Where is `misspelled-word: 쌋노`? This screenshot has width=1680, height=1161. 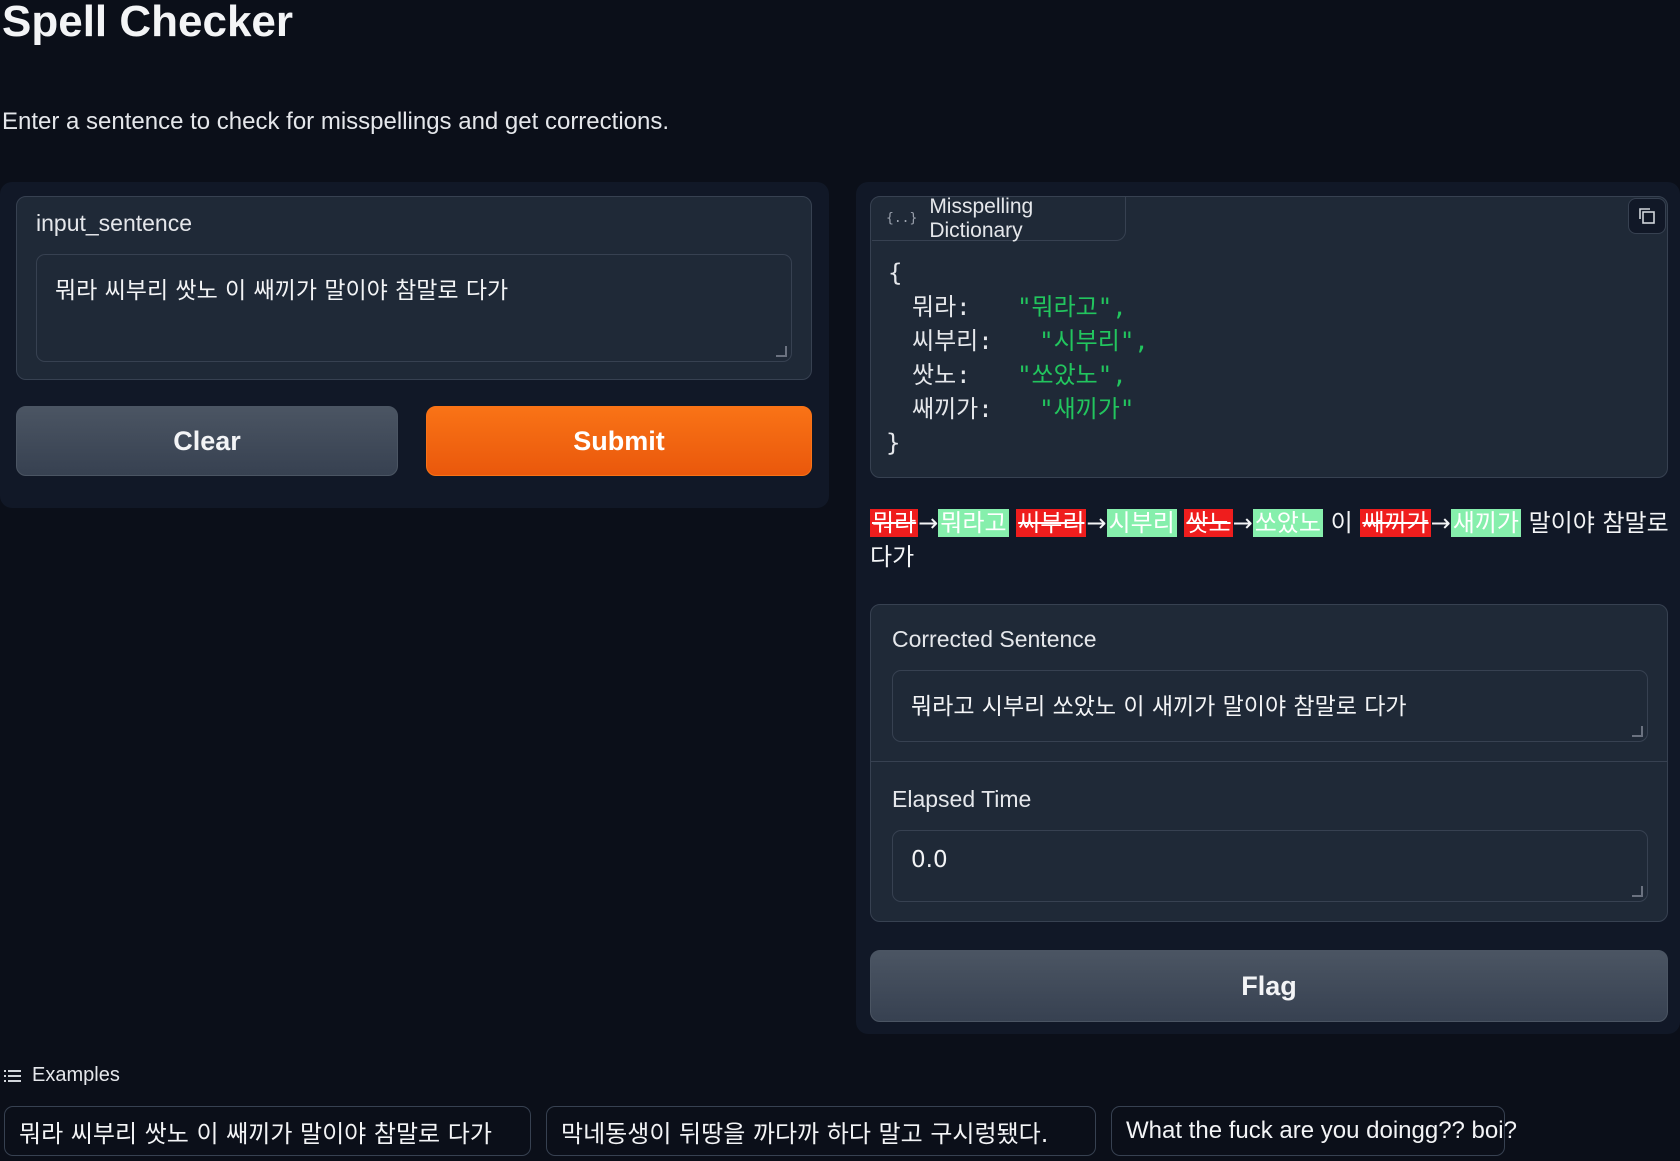 misspelled-word: 쌋노 is located at coordinates (1208, 523).